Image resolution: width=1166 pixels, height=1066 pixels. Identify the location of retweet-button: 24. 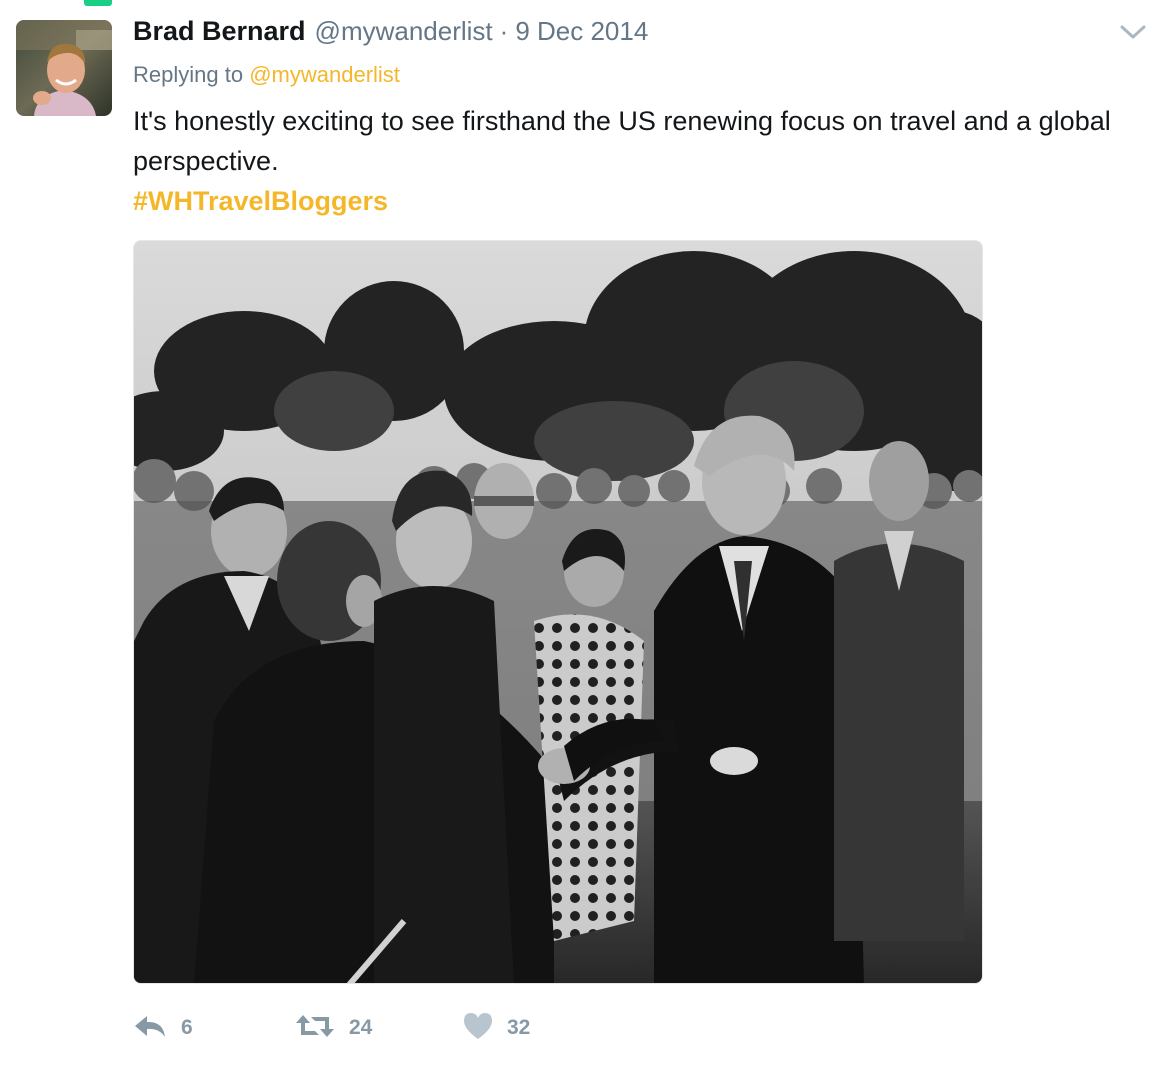
(333, 1028).